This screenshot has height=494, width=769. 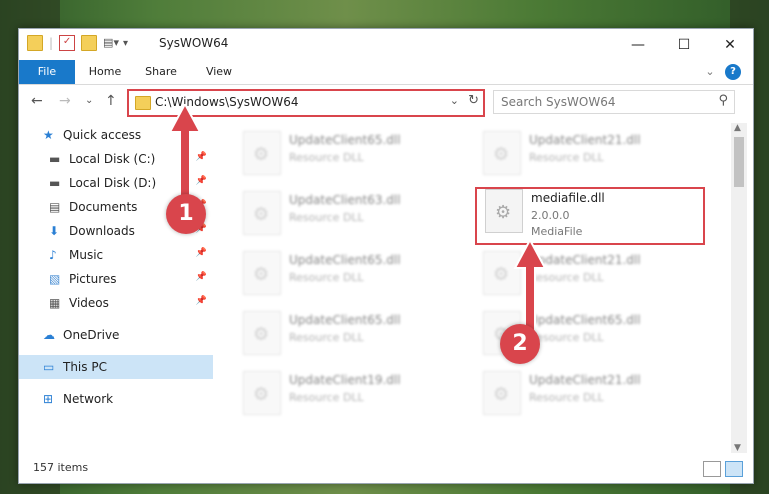 What do you see at coordinates (116, 367) in the screenshot?
I see `sidebar-item: ▭ This PC` at bounding box center [116, 367].